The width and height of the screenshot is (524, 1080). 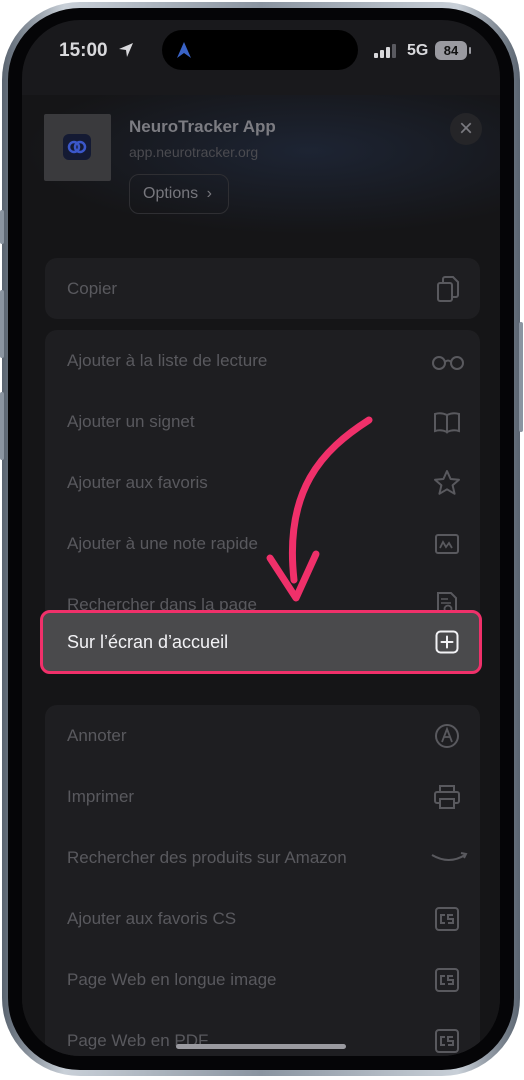 What do you see at coordinates (209, 193) in the screenshot?
I see `chevron-right-icon: ›` at bounding box center [209, 193].